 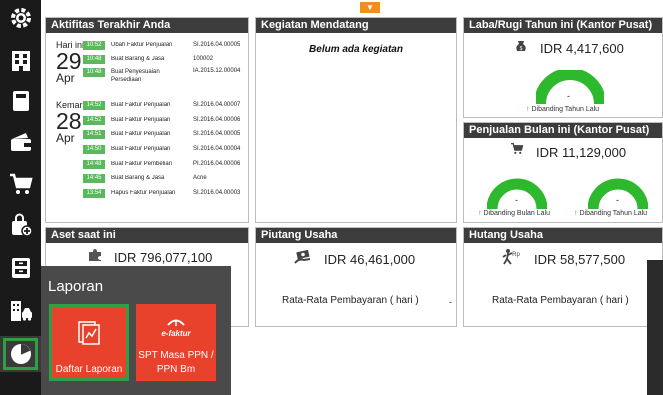 I want to click on activity-time: 14:48, so click(x=94, y=164).